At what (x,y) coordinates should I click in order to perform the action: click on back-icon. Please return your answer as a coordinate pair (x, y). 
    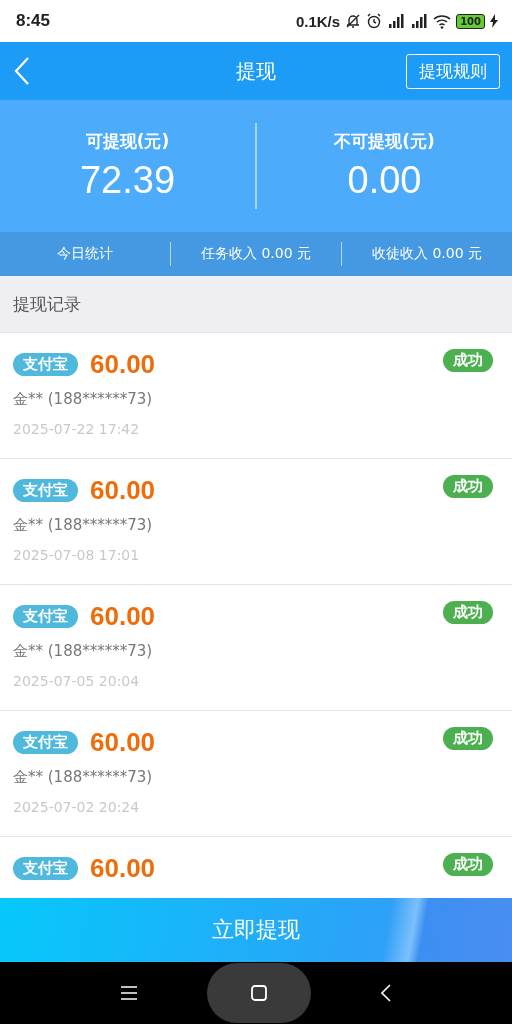
    Looking at the image, I should click on (22, 71).